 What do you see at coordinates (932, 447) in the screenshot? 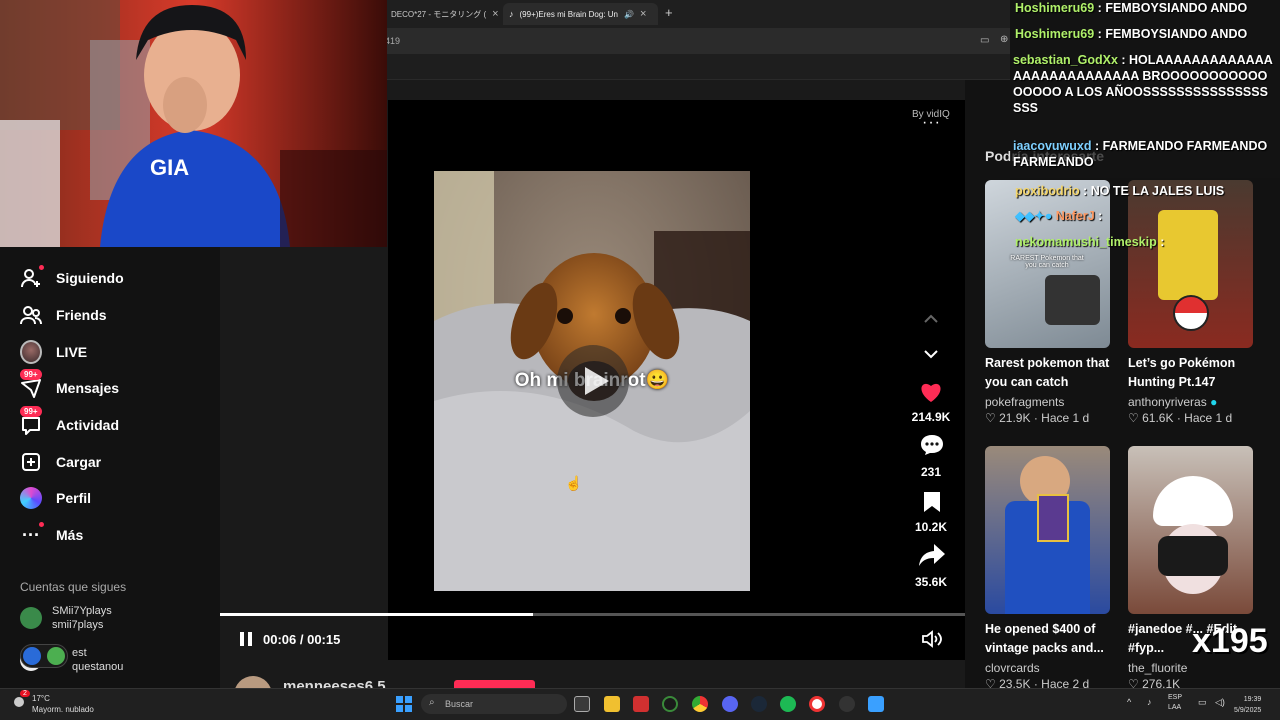
I see `comment-icon` at bounding box center [932, 447].